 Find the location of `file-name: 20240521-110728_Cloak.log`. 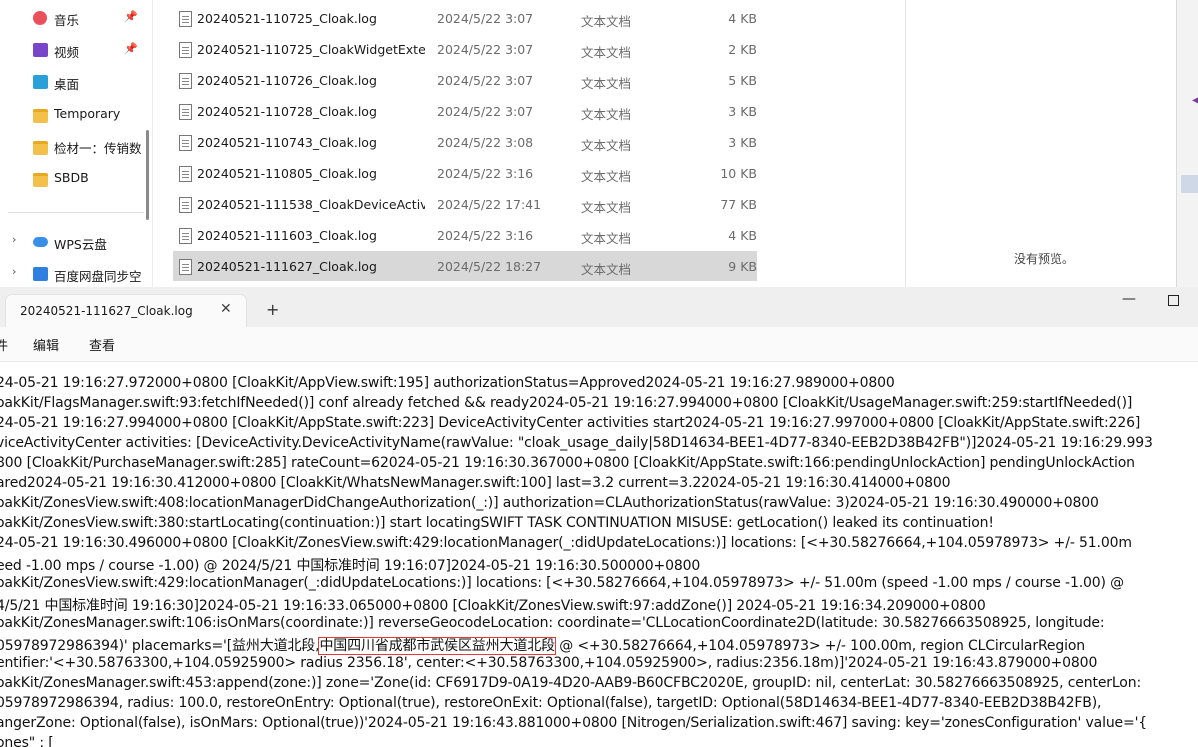

file-name: 20240521-110728_Cloak.log is located at coordinates (287, 111).